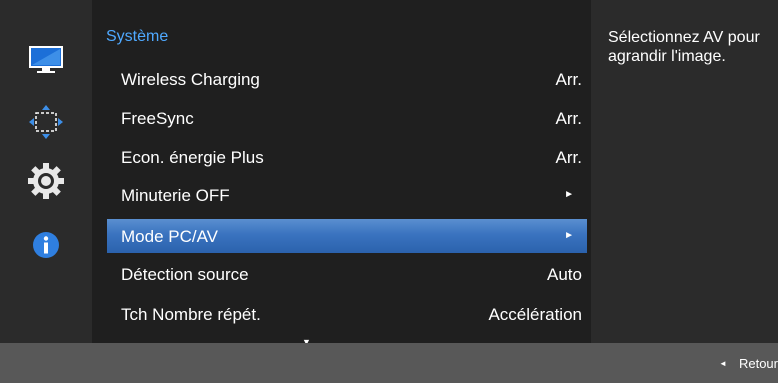 This screenshot has width=778, height=383. I want to click on picture-icon, so click(46, 60).